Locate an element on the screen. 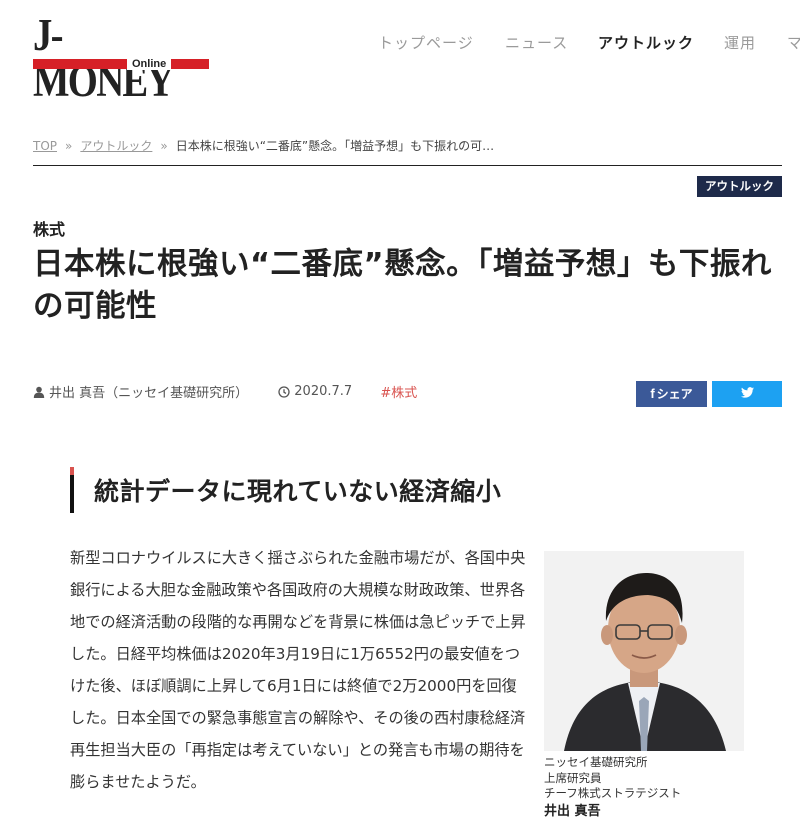 This screenshot has width=800, height=829. breadcrumb-section: アウトルック is located at coordinates (116, 146).